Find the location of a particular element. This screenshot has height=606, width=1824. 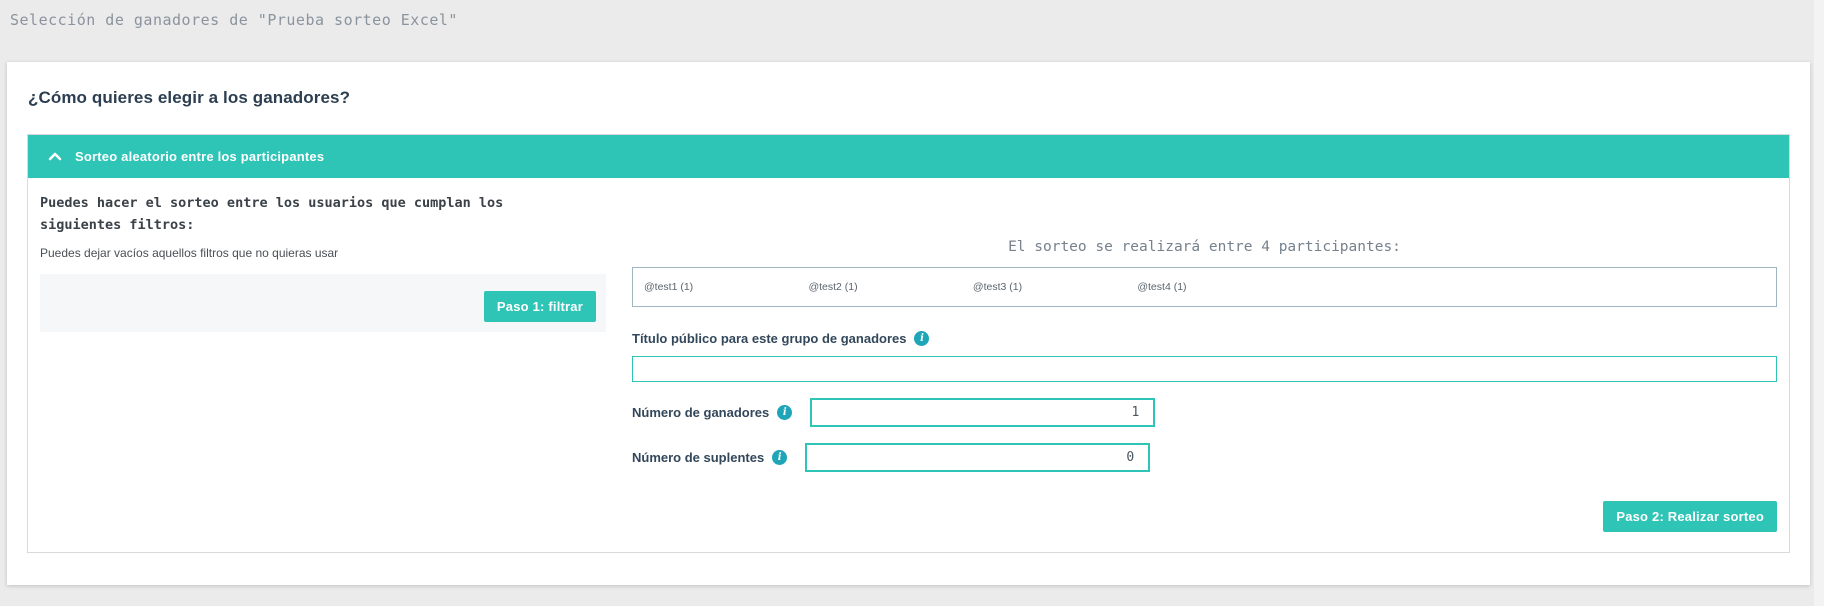

question-title: ¿Cómo quieres elegir a los ganadores? is located at coordinates (189, 97).